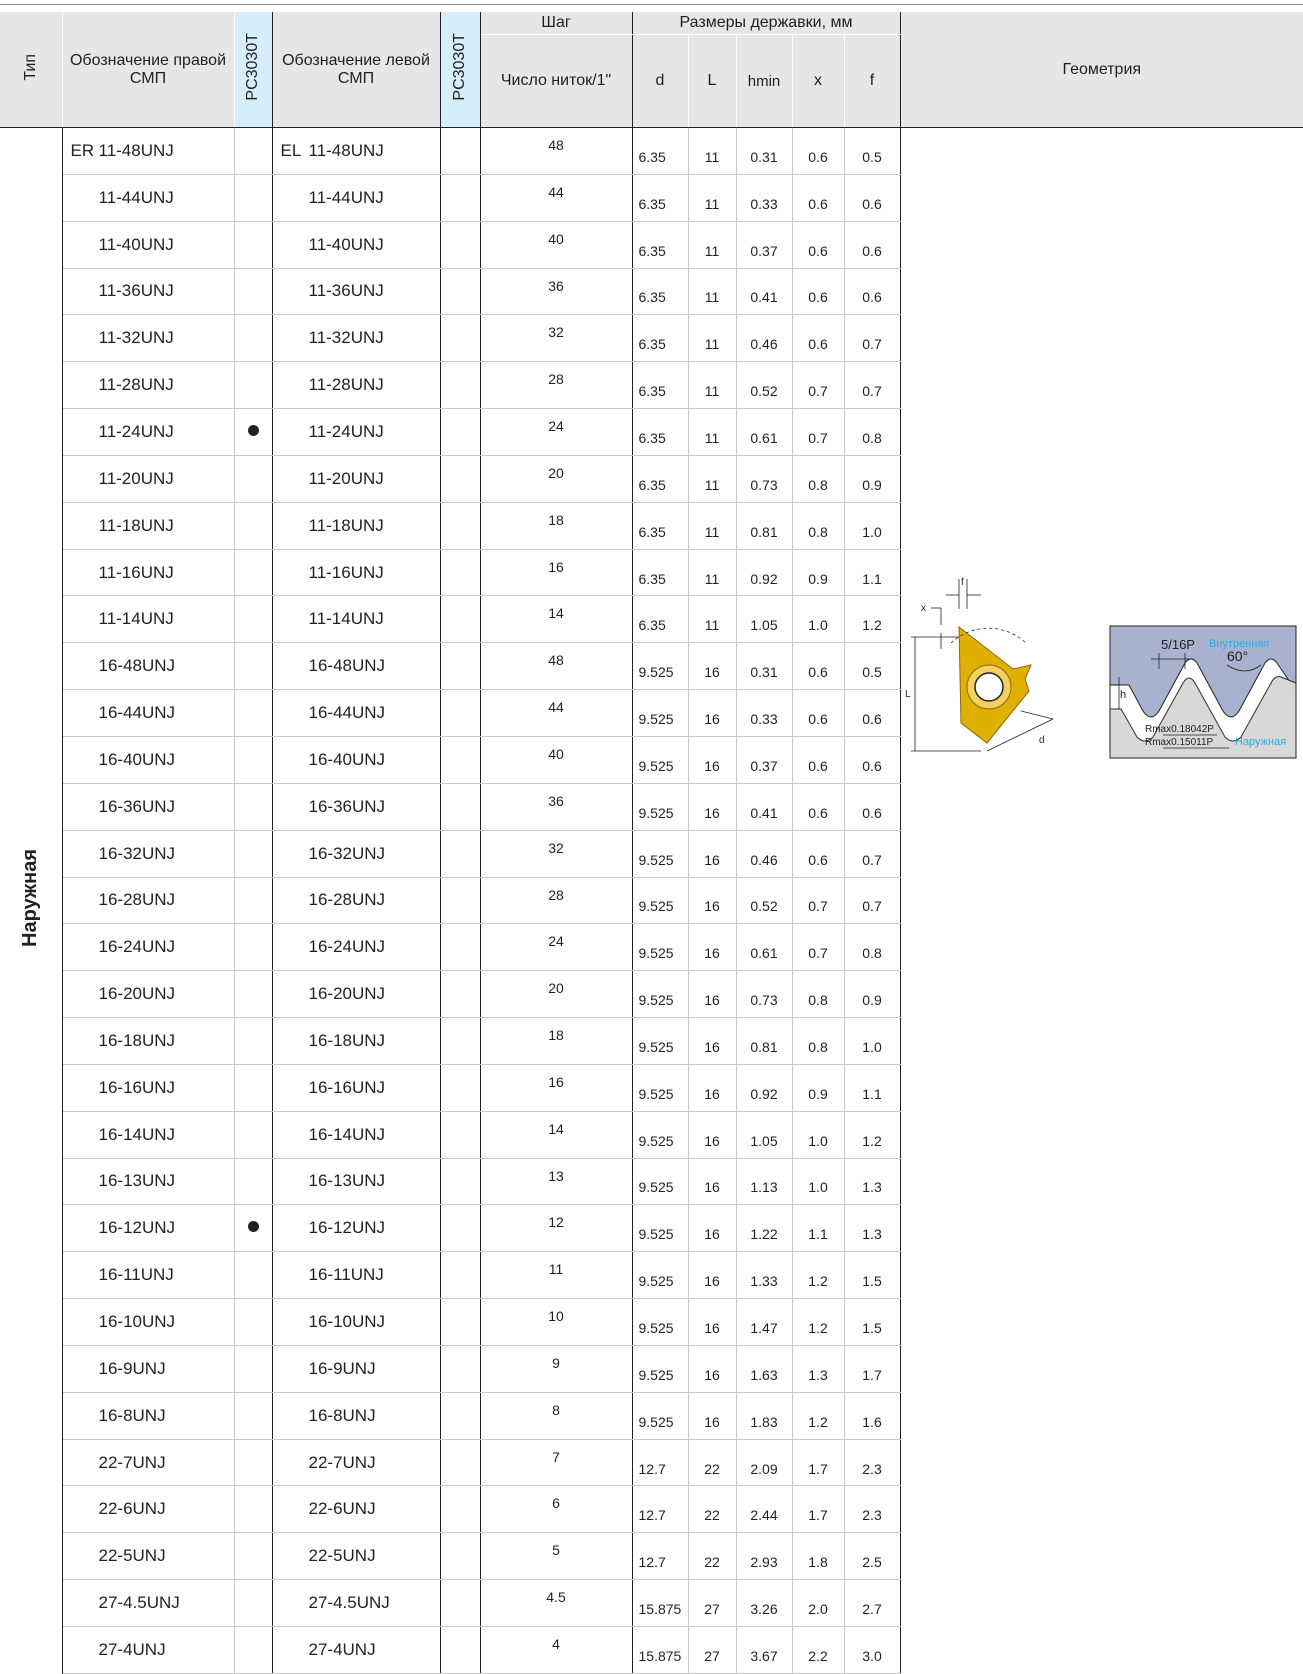 Image resolution: width=1303 pixels, height=1674 pixels. Describe the element at coordinates (356, 1088) in the screenshot. I see `left-designation: 16-16UNJ` at that location.